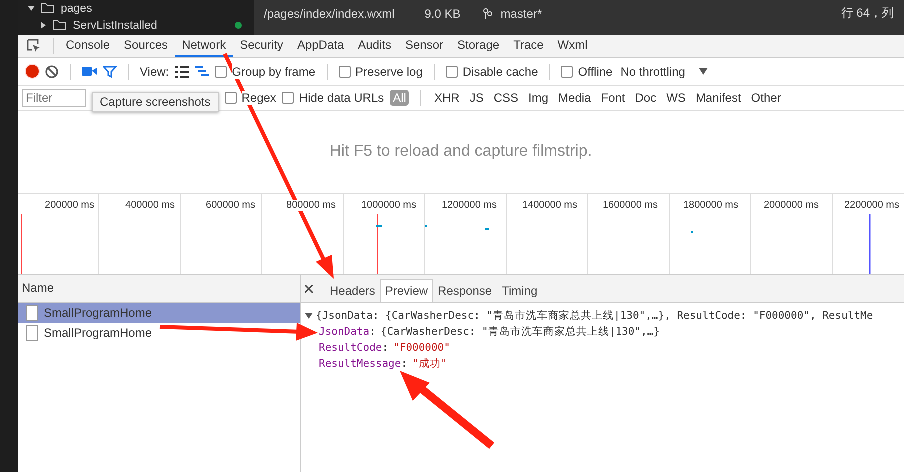 This screenshot has width=904, height=472. I want to click on json-key: ResultMessage, so click(360, 364).